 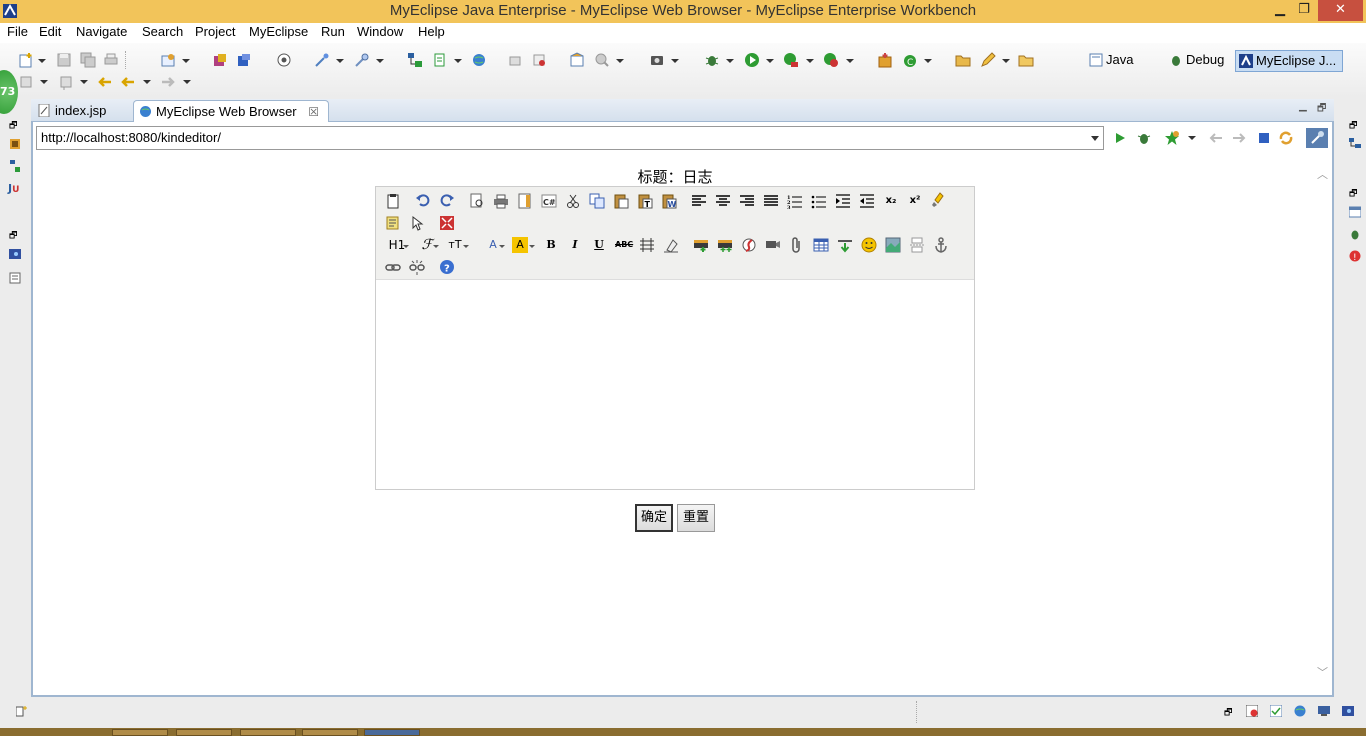 I want to click on submit-button: 确定, so click(x=654, y=518).